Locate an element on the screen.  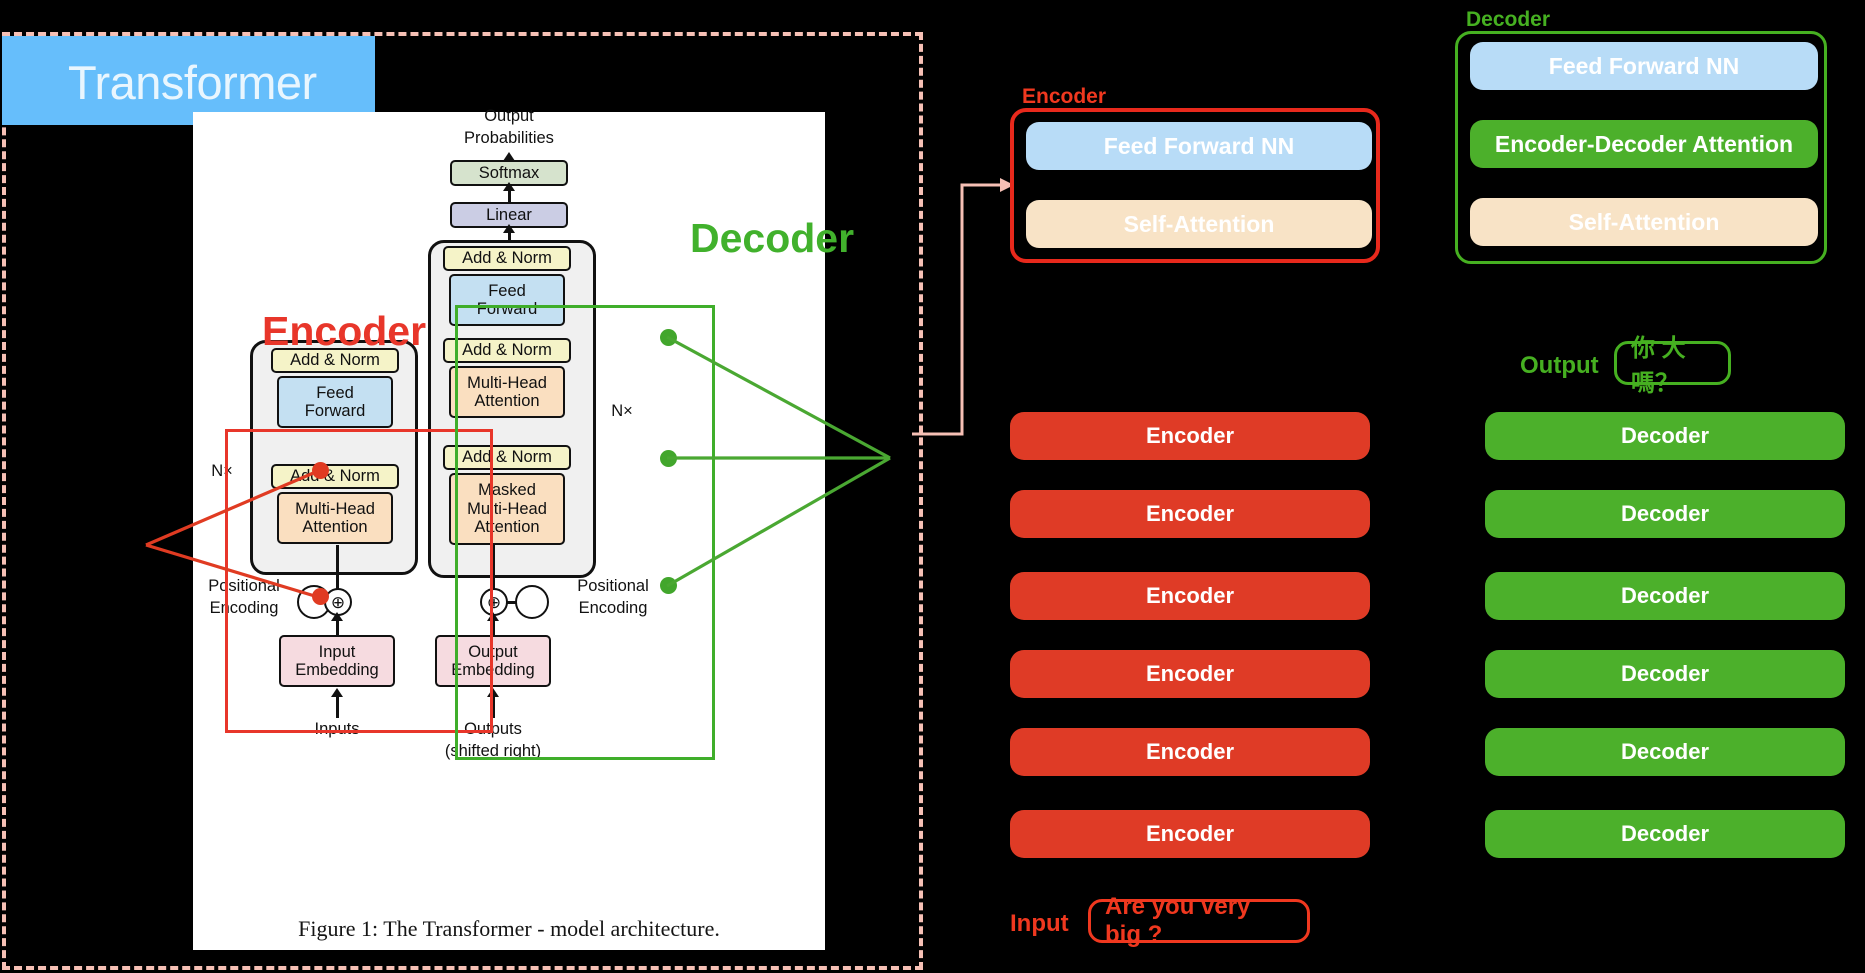
encoder-stack-block-5: Encoder is located at coordinates (1190, 752).